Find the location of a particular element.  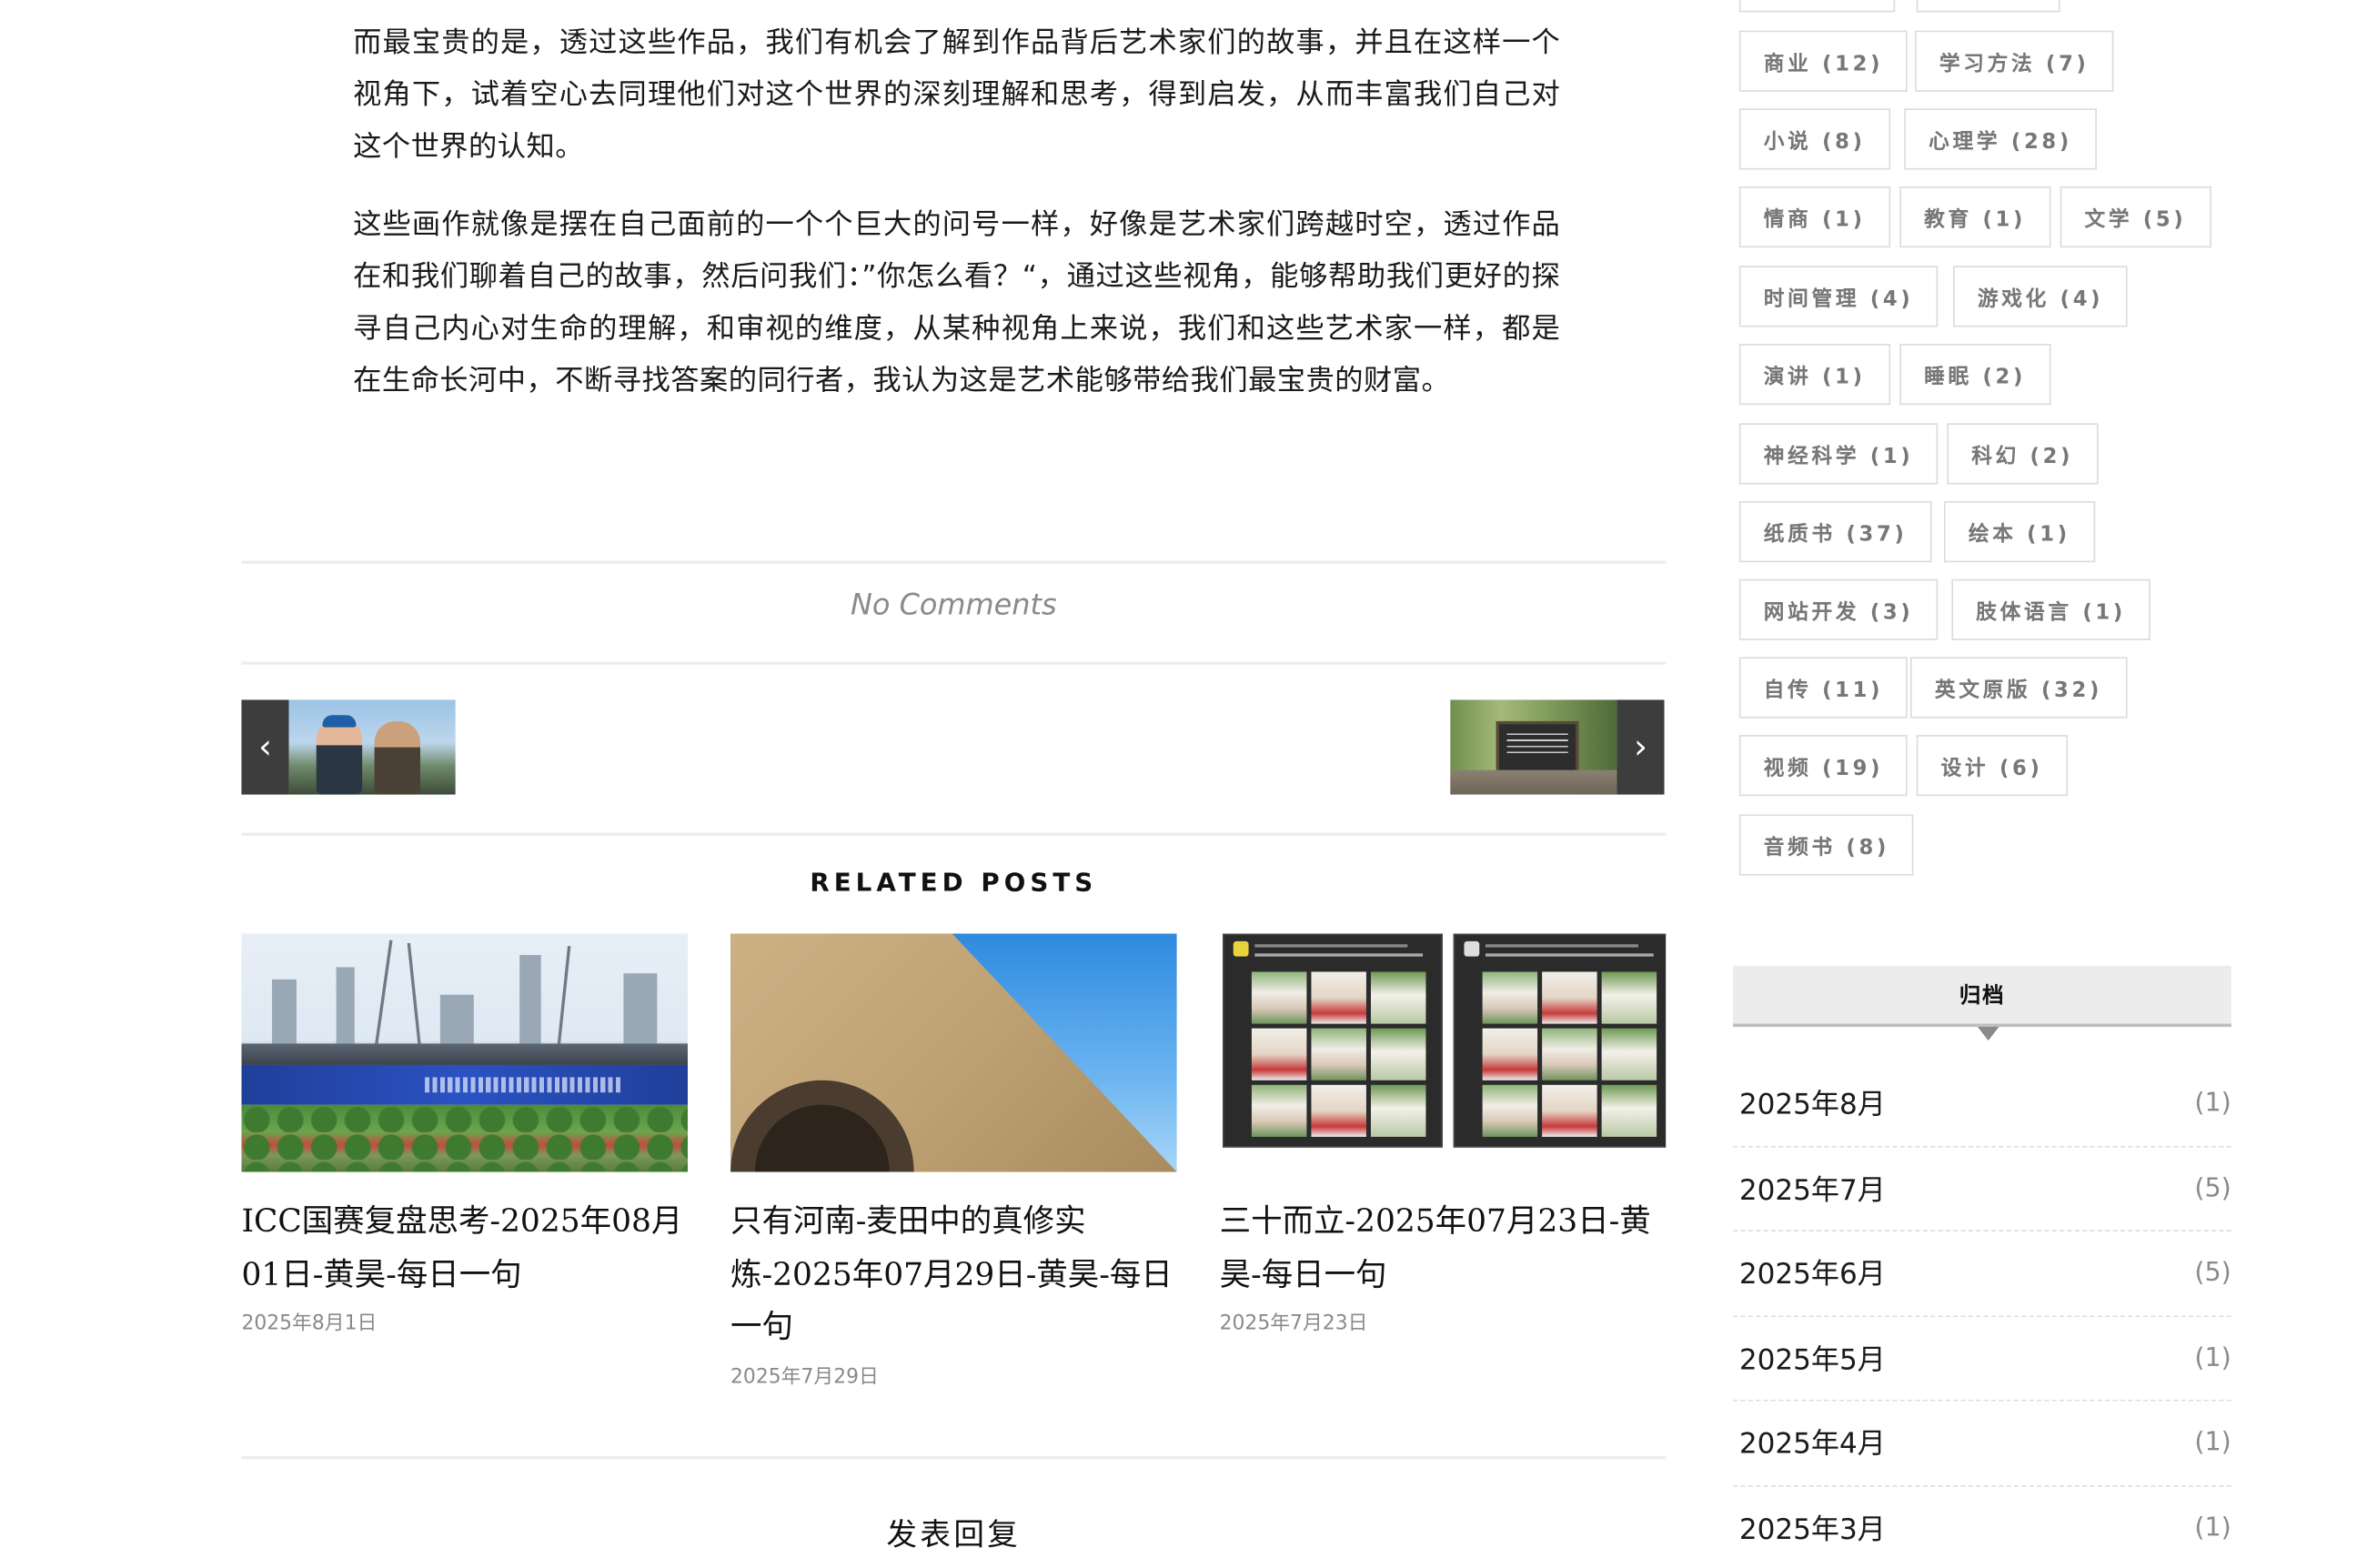

tag-link: 演讲 (1) is located at coordinates (1814, 375).